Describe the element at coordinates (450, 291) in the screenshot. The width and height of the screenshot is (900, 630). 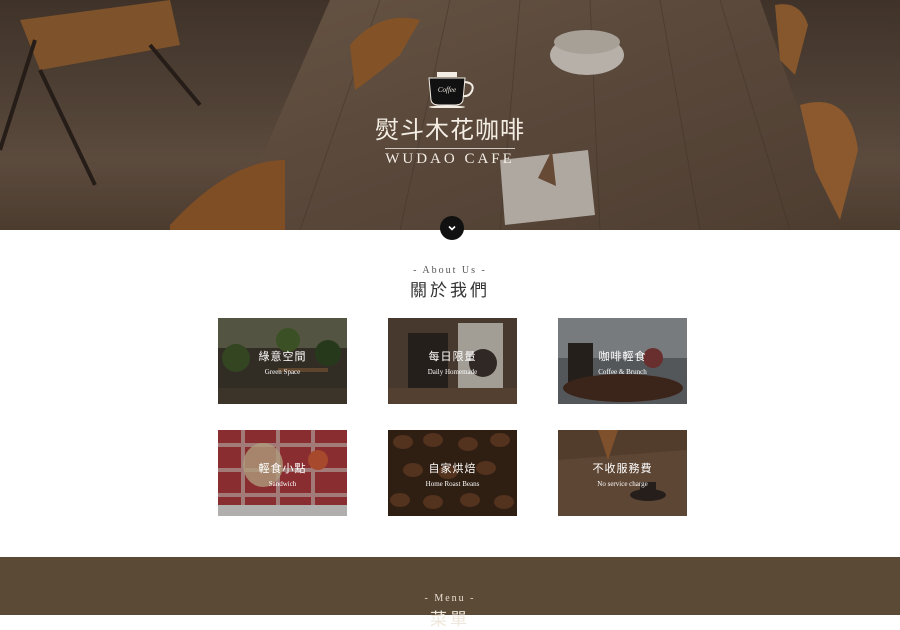
I see `about-title: 關於我們` at that location.